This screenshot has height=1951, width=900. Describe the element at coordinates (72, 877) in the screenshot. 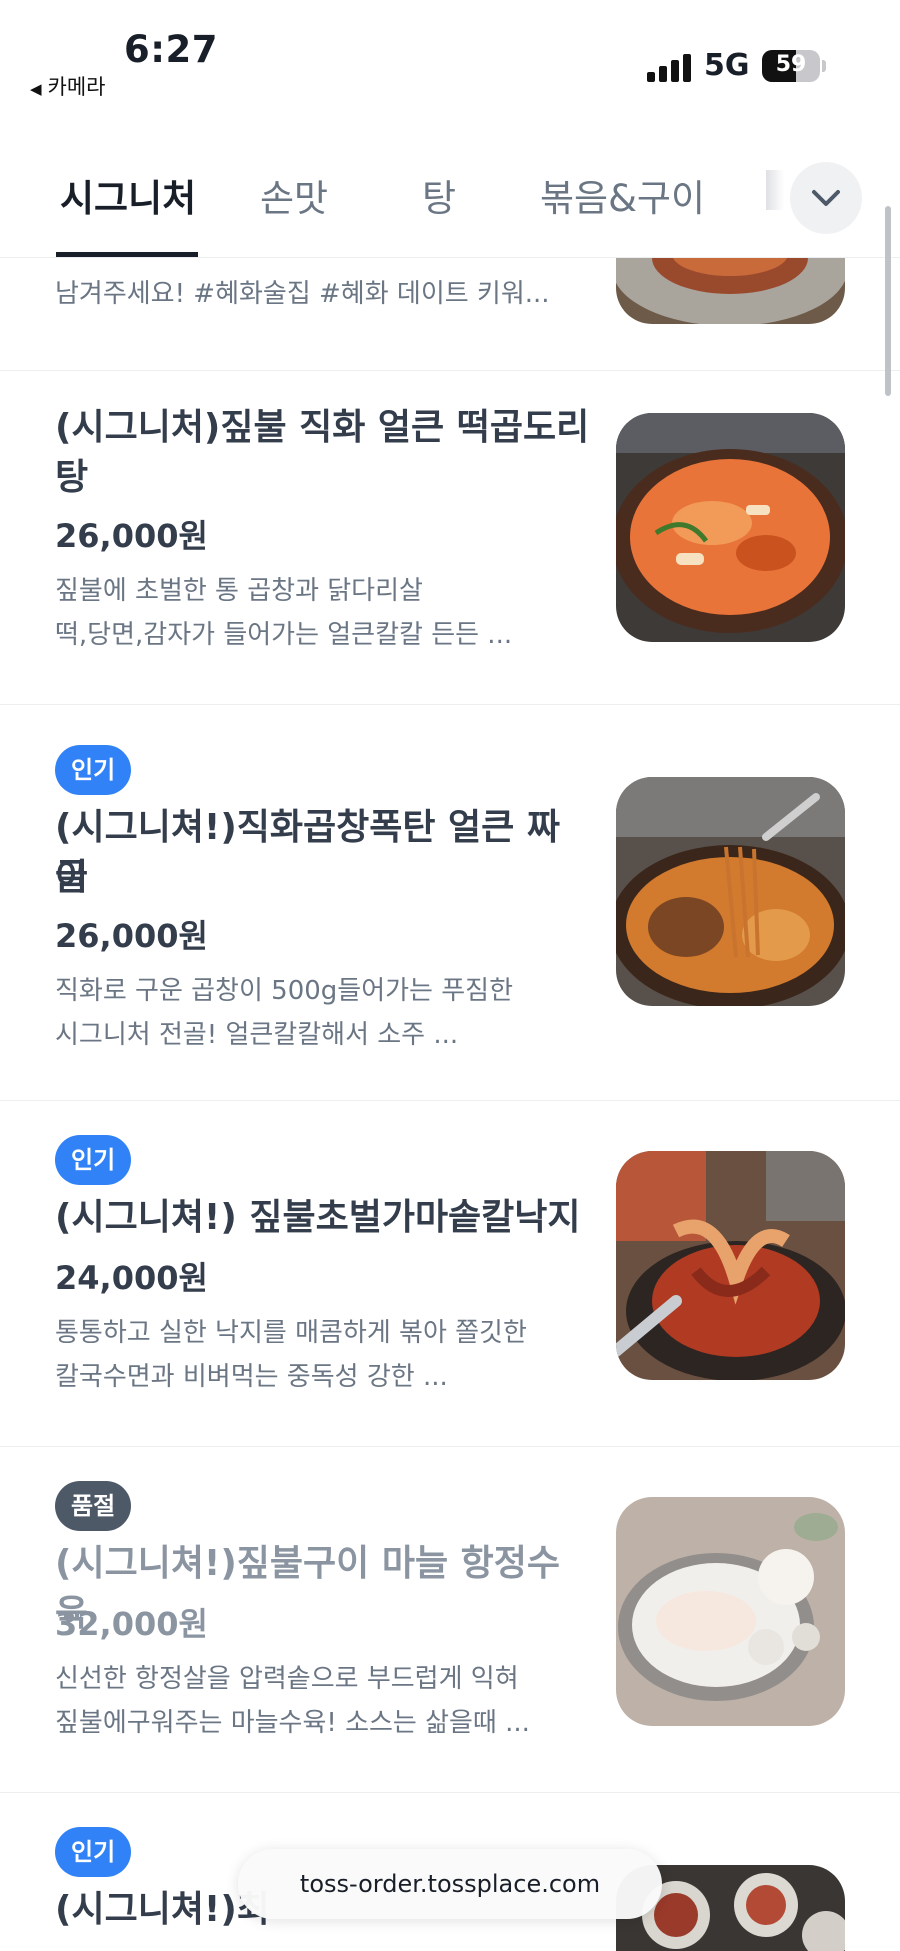

I see `item-name-line2: 이` at that location.